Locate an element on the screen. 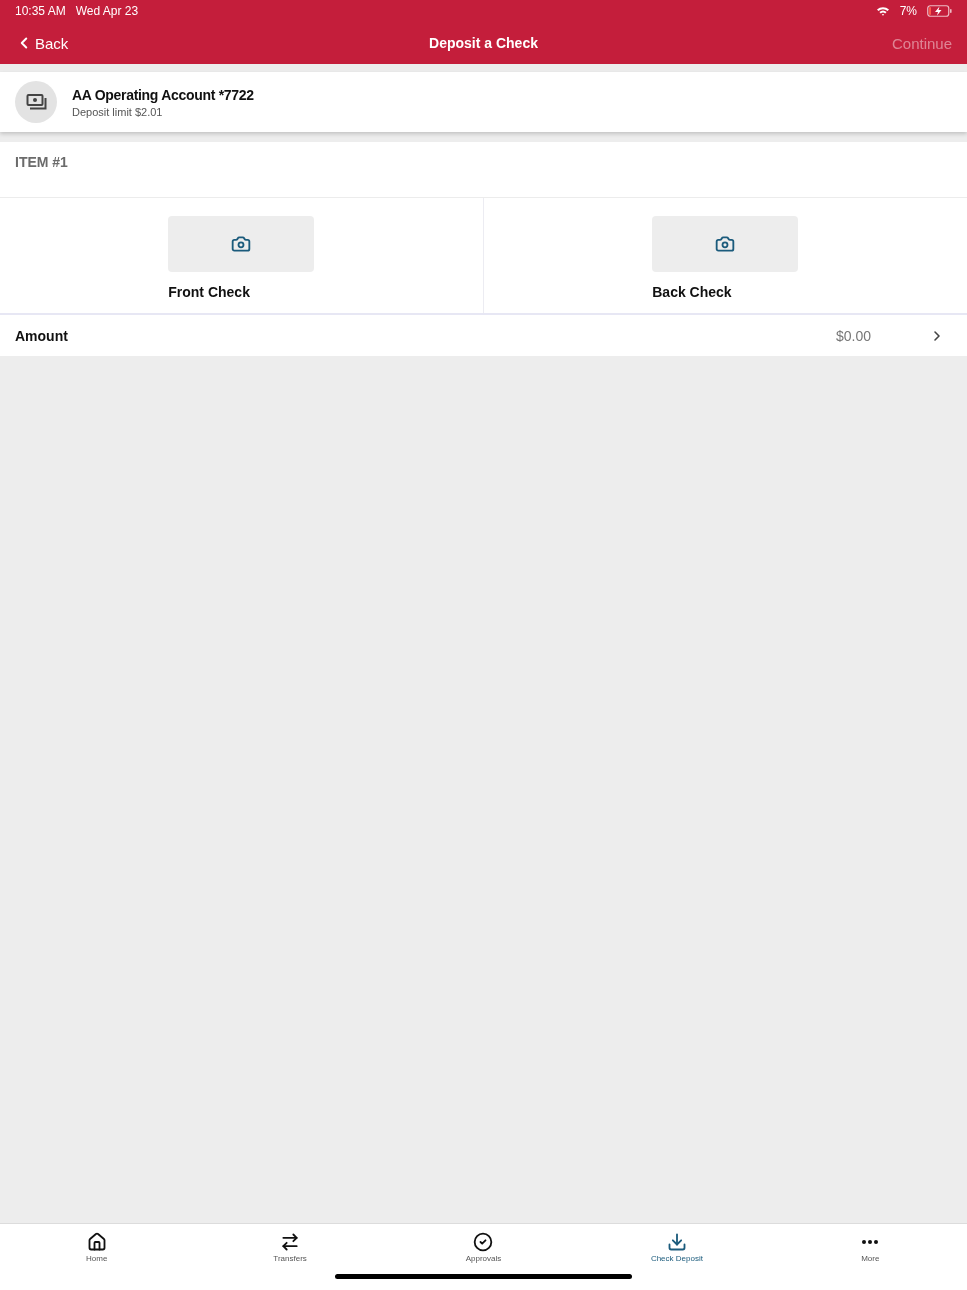 The width and height of the screenshot is (967, 1290). status-time: 10:35 AM is located at coordinates (40, 11).